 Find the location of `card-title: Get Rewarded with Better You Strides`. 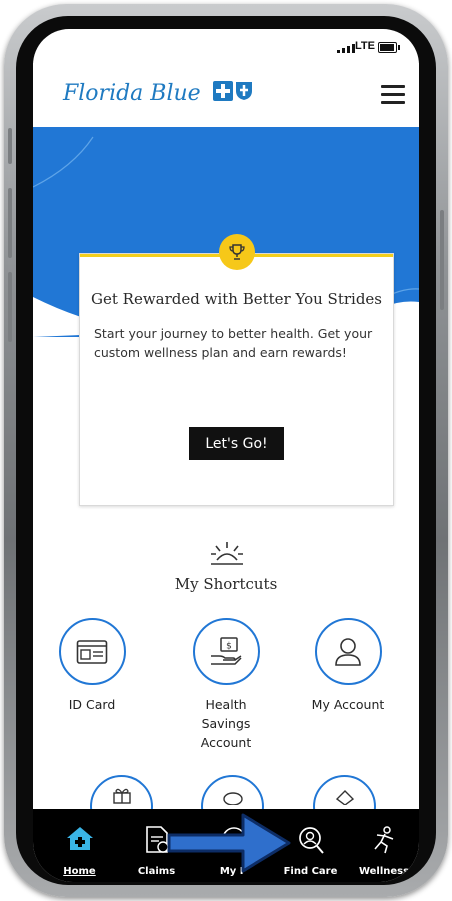

card-title: Get Rewarded with Better You Strides is located at coordinates (236, 299).